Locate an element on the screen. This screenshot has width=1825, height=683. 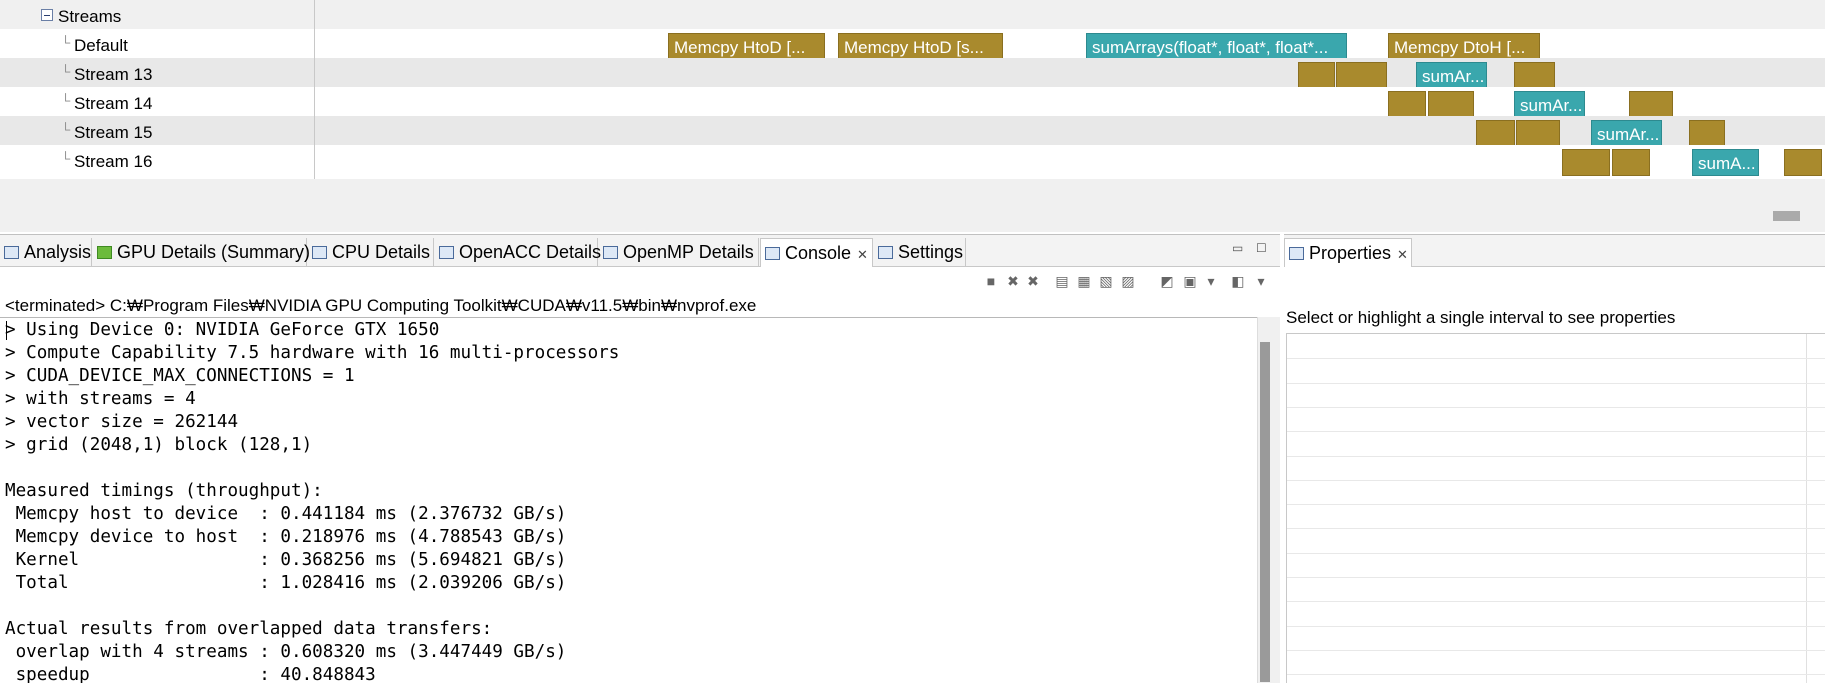
settings-icon is located at coordinates (885, 252).